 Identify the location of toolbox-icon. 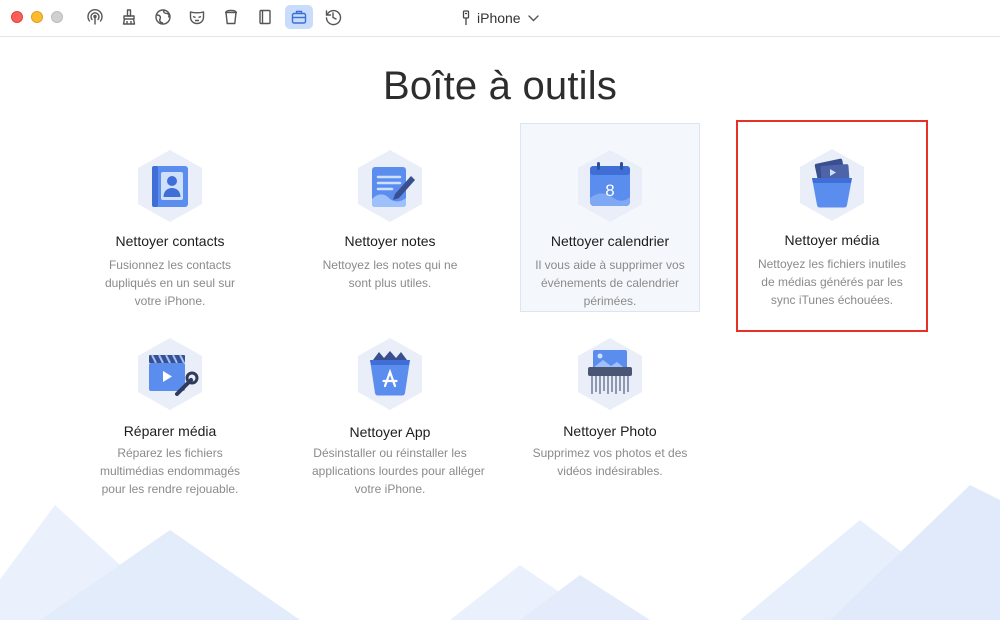
(299, 17).